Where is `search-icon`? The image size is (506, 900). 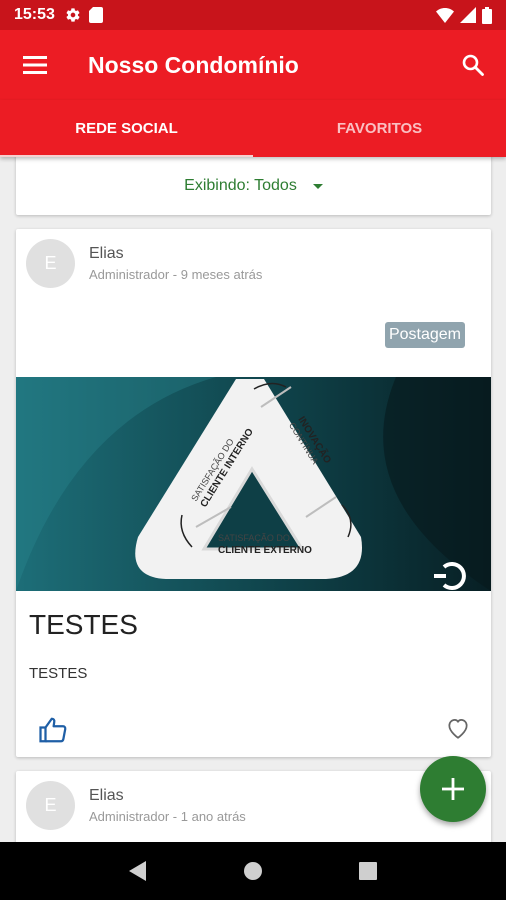 search-icon is located at coordinates (473, 65).